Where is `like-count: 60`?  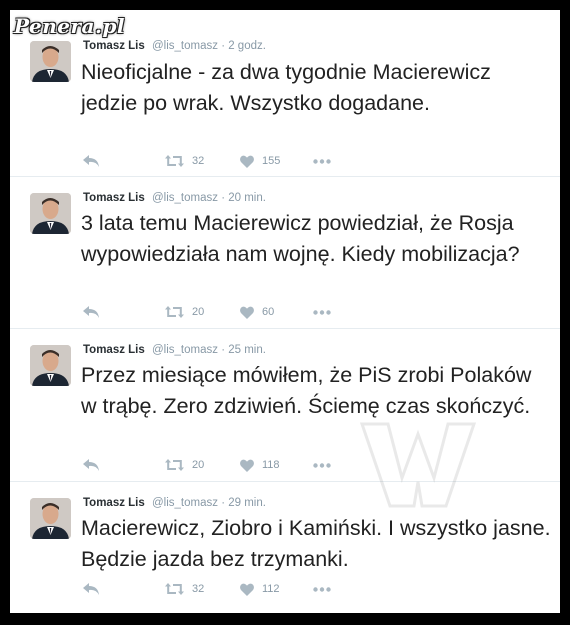 like-count: 60 is located at coordinates (268, 312).